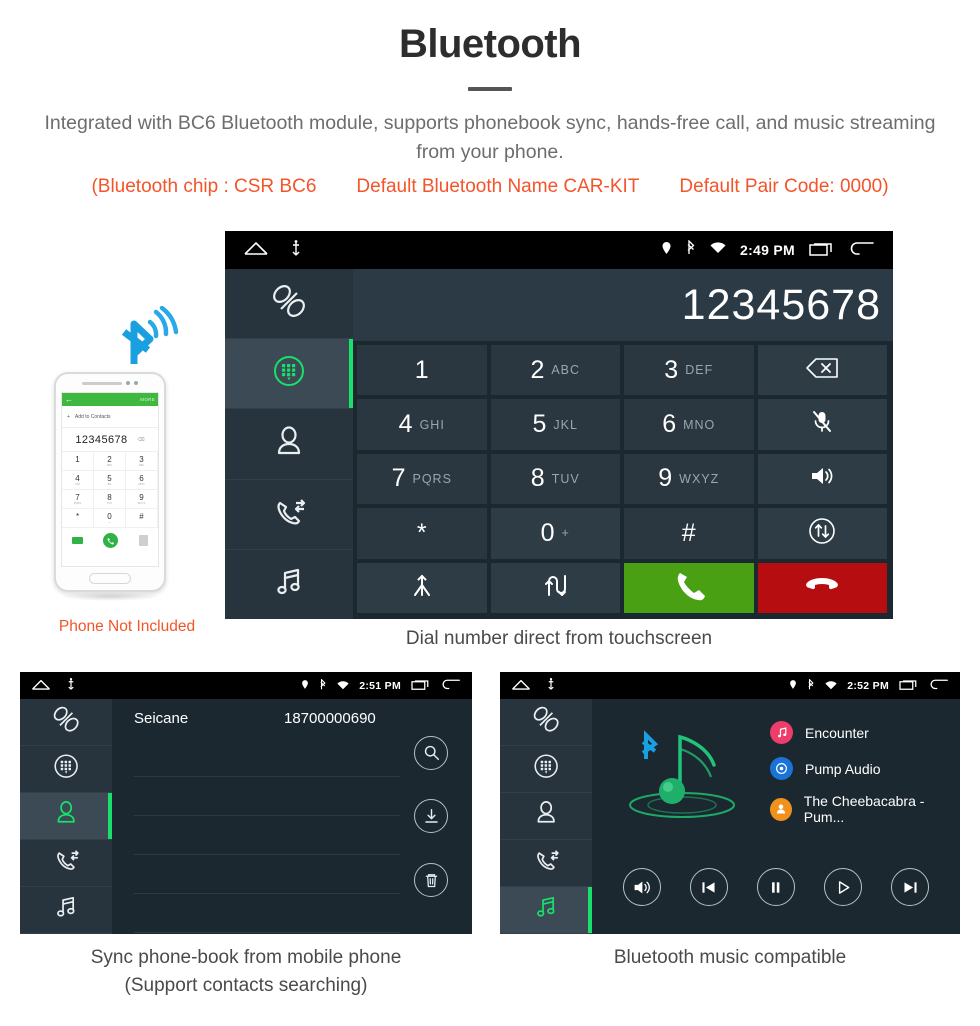 This screenshot has height=1026, width=980. I want to click on phone-key-star: *, so click(78, 518).